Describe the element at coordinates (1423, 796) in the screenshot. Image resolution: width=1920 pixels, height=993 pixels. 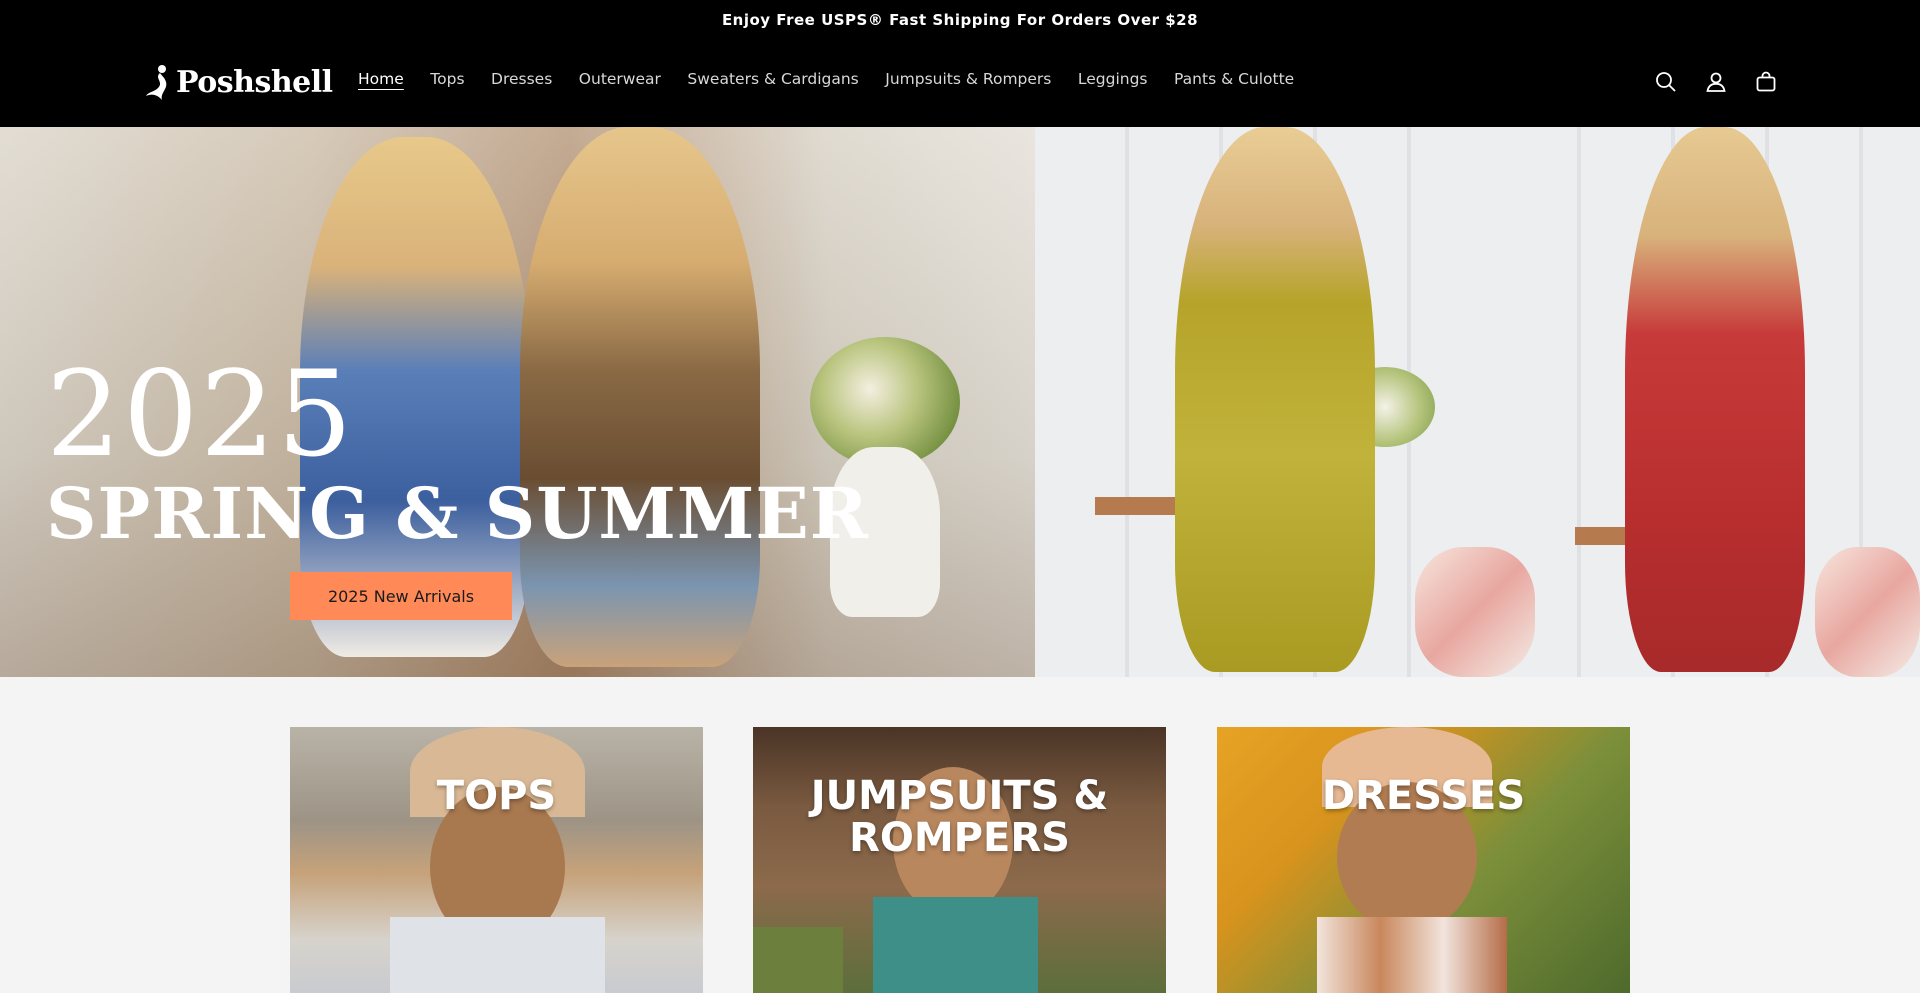
I see `collection-title-dresses: DRESSES` at that location.